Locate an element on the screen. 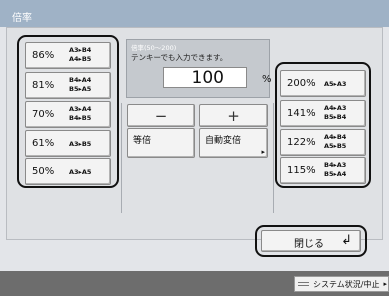  enter-return-icon: ↲ is located at coordinates (346, 240).